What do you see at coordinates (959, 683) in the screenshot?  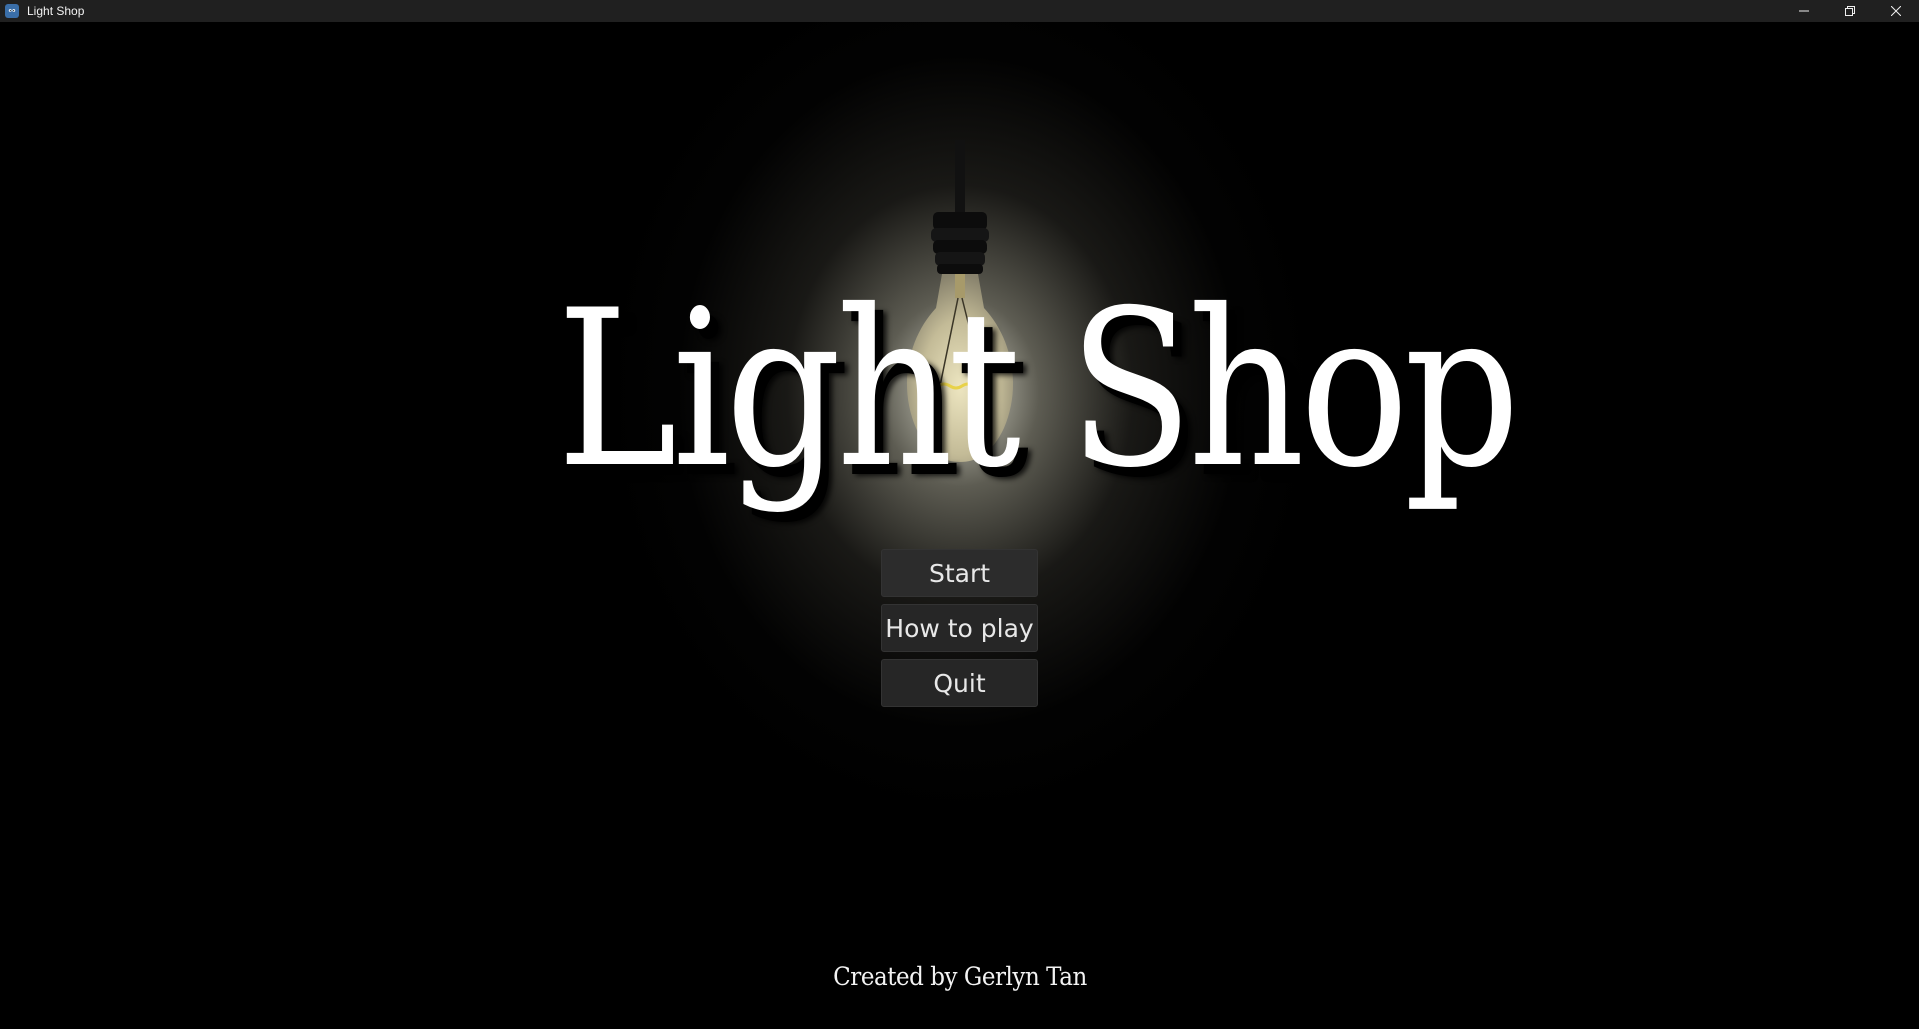 I see `quit-button: Quit` at bounding box center [959, 683].